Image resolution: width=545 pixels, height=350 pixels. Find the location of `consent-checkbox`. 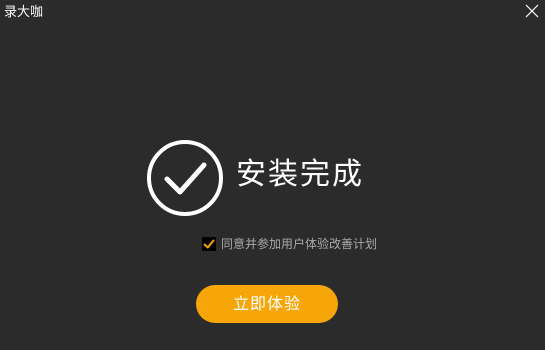

consent-checkbox is located at coordinates (209, 244).